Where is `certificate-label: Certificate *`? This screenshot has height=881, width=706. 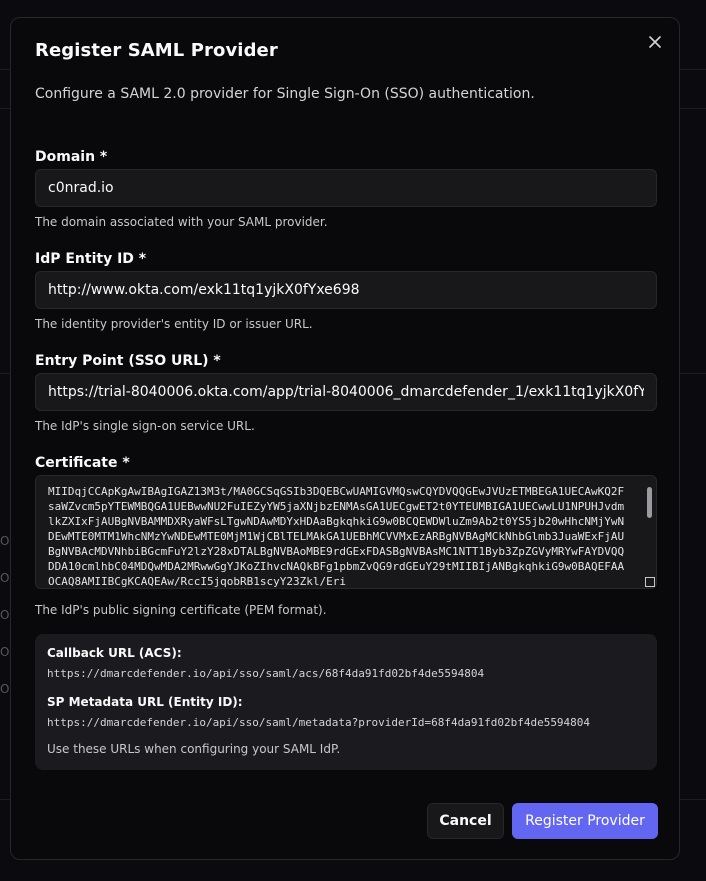
certificate-label: Certificate * is located at coordinates (82, 463).